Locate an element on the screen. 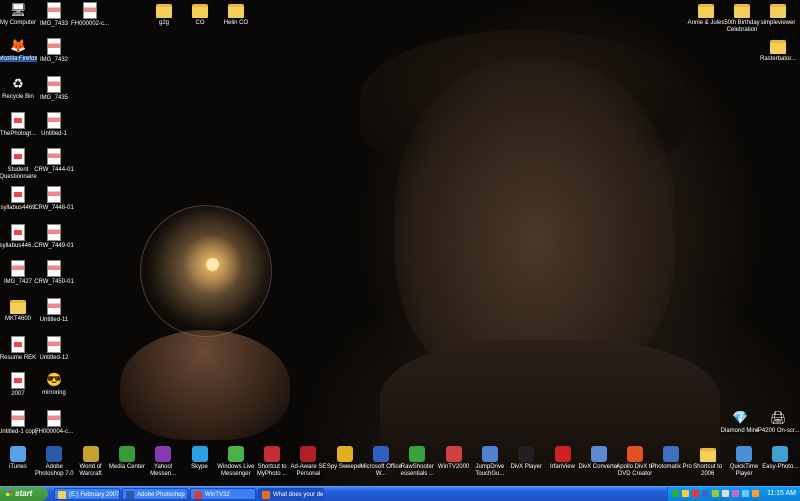 The height and width of the screenshot is (501, 800). media-center-icon is located at coordinates (126, 454).